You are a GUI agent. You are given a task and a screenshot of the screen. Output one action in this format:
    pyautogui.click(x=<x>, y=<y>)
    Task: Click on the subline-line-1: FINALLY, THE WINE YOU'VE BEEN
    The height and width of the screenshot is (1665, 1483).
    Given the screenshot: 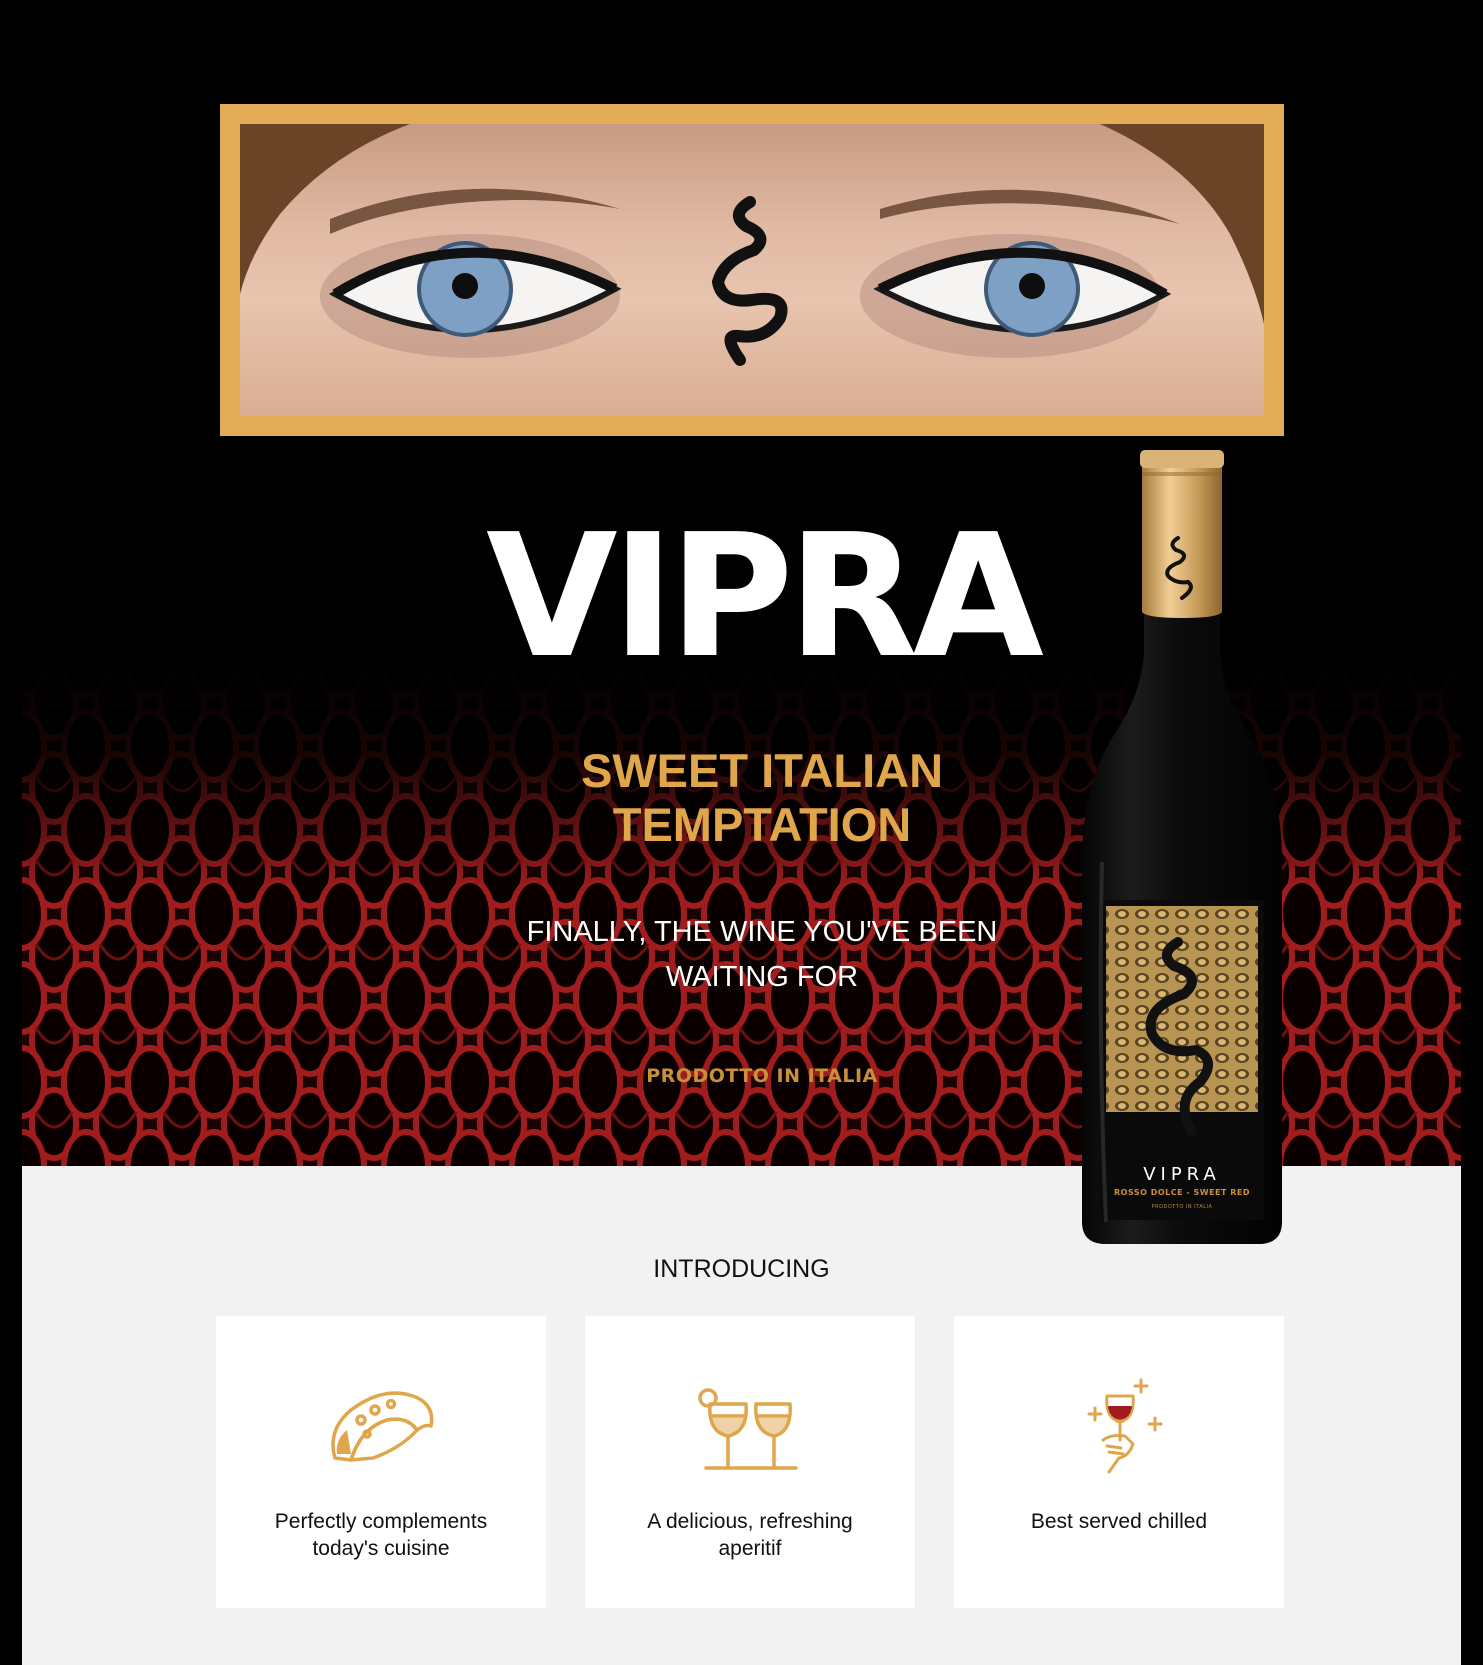 What is the action you would take?
    pyautogui.click(x=762, y=932)
    